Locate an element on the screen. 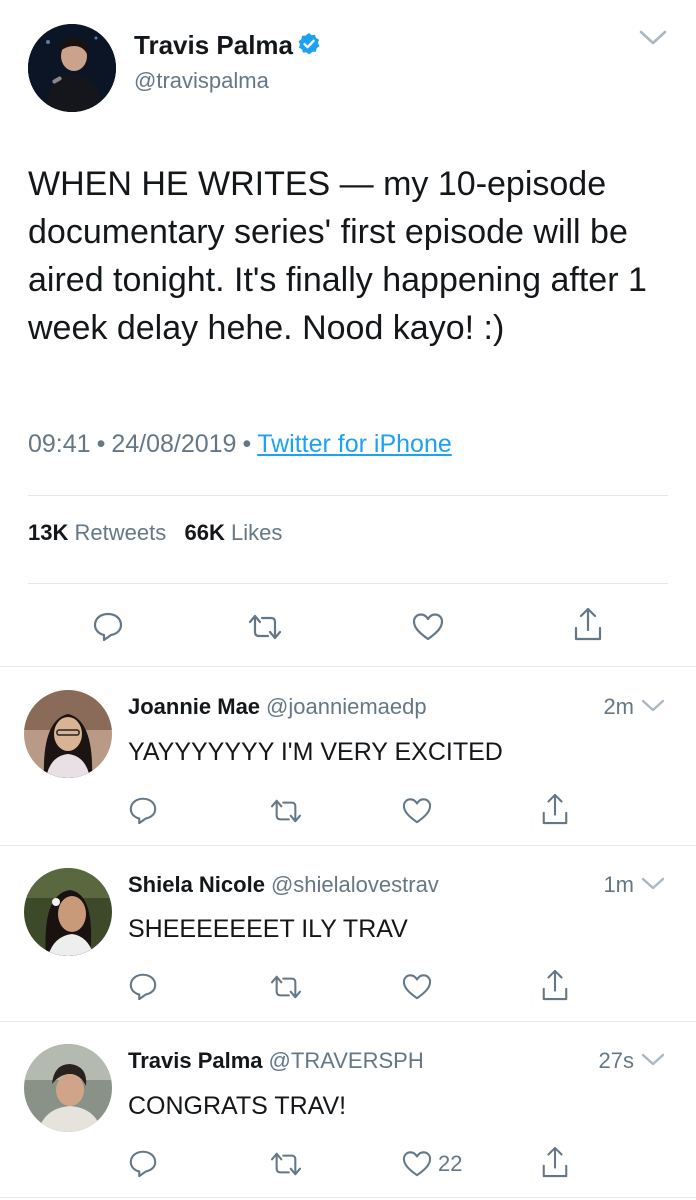  verified-badge-icon is located at coordinates (309, 47).